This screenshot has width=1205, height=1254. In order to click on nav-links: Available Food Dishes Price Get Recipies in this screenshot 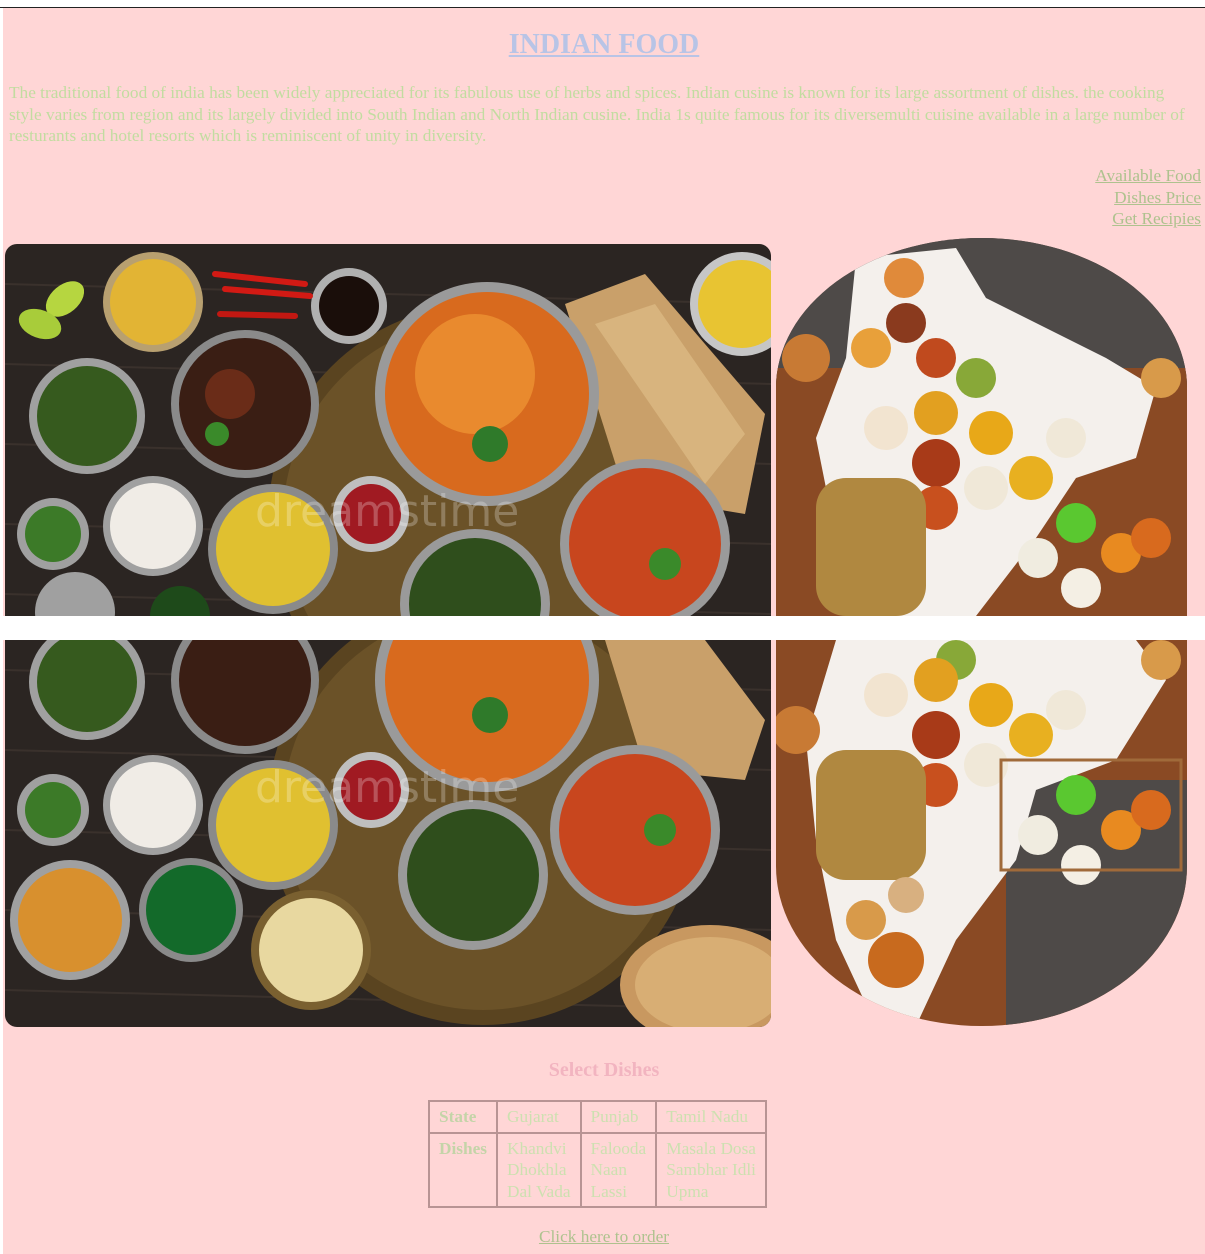, I will do `click(1148, 197)`.